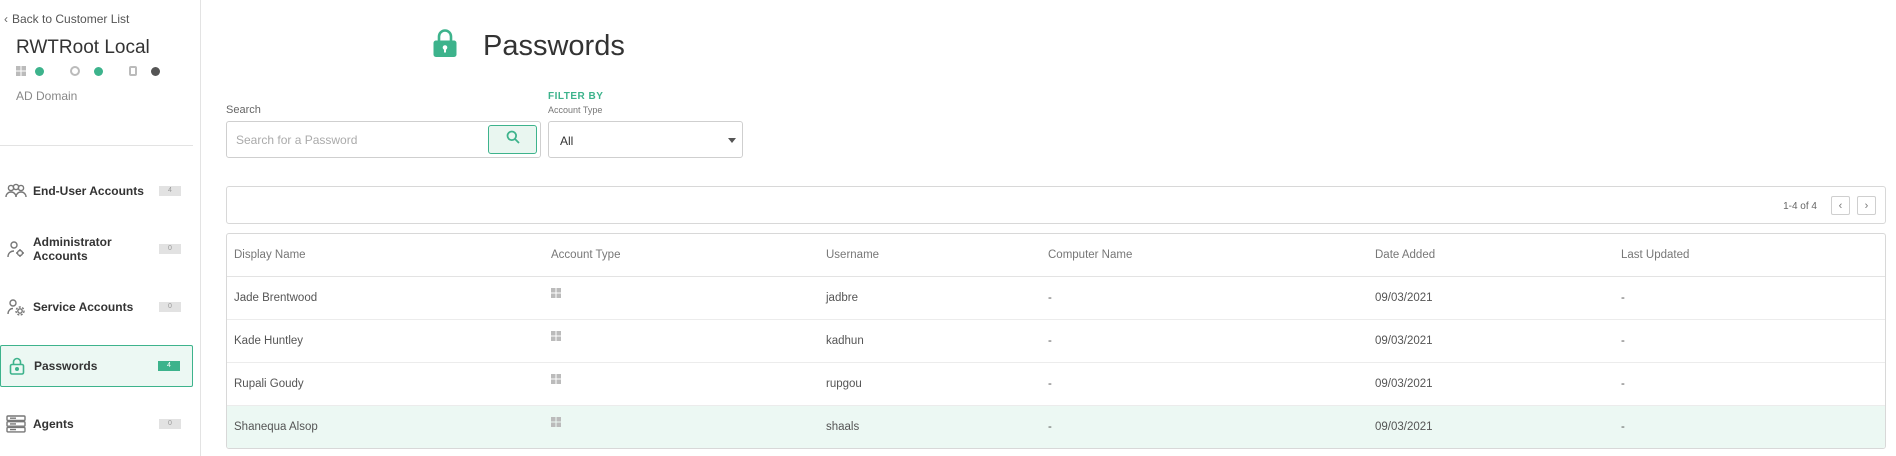  I want to click on sidebar-item-end-user-accounts: End-User Accounts 4, so click(96, 191).